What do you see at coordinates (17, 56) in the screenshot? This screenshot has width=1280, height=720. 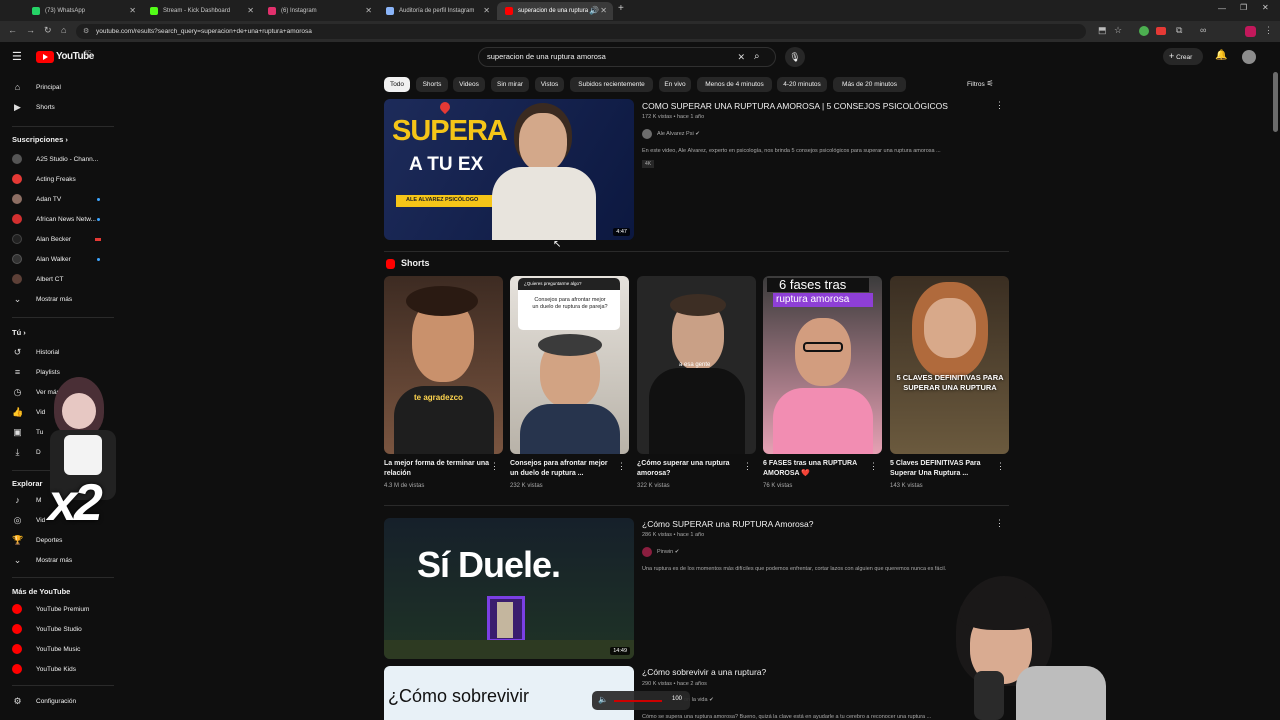 I see `hamburger-menu-icon: ☰` at bounding box center [17, 56].